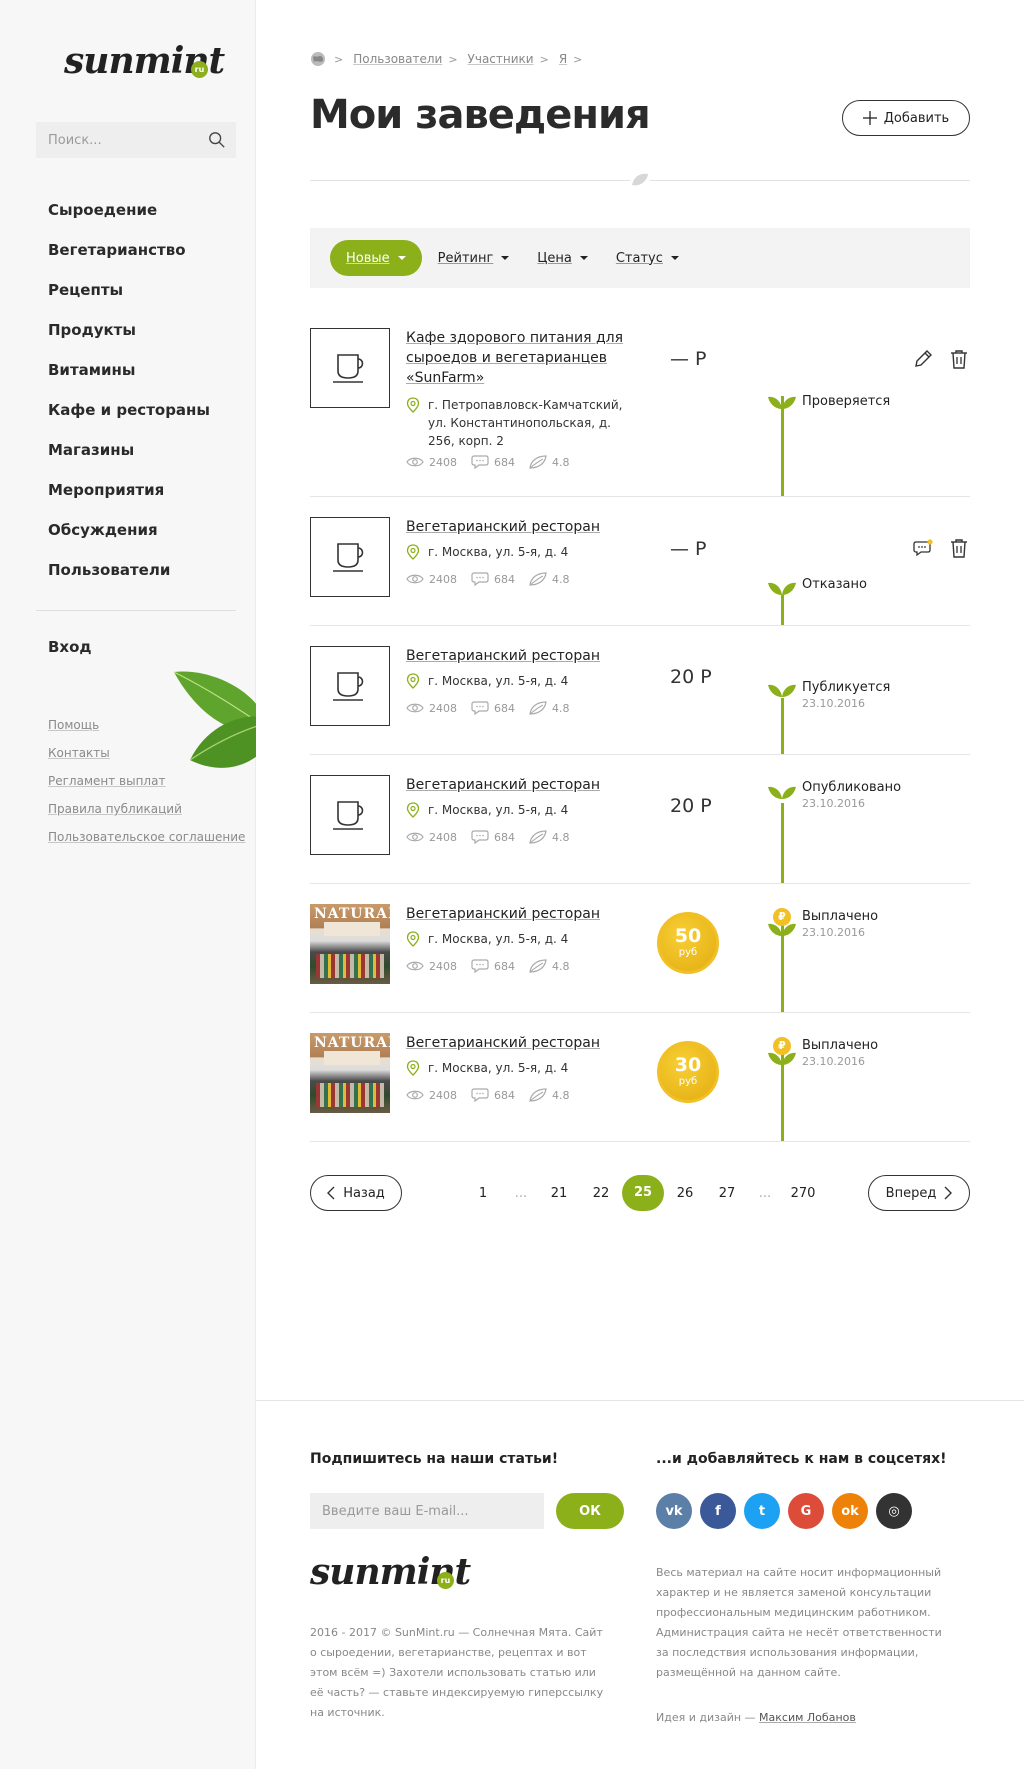 The image size is (1024, 1769). Describe the element at coordinates (129, 296) in the screenshot. I see `nav-item-recipes: Рецепты` at that location.